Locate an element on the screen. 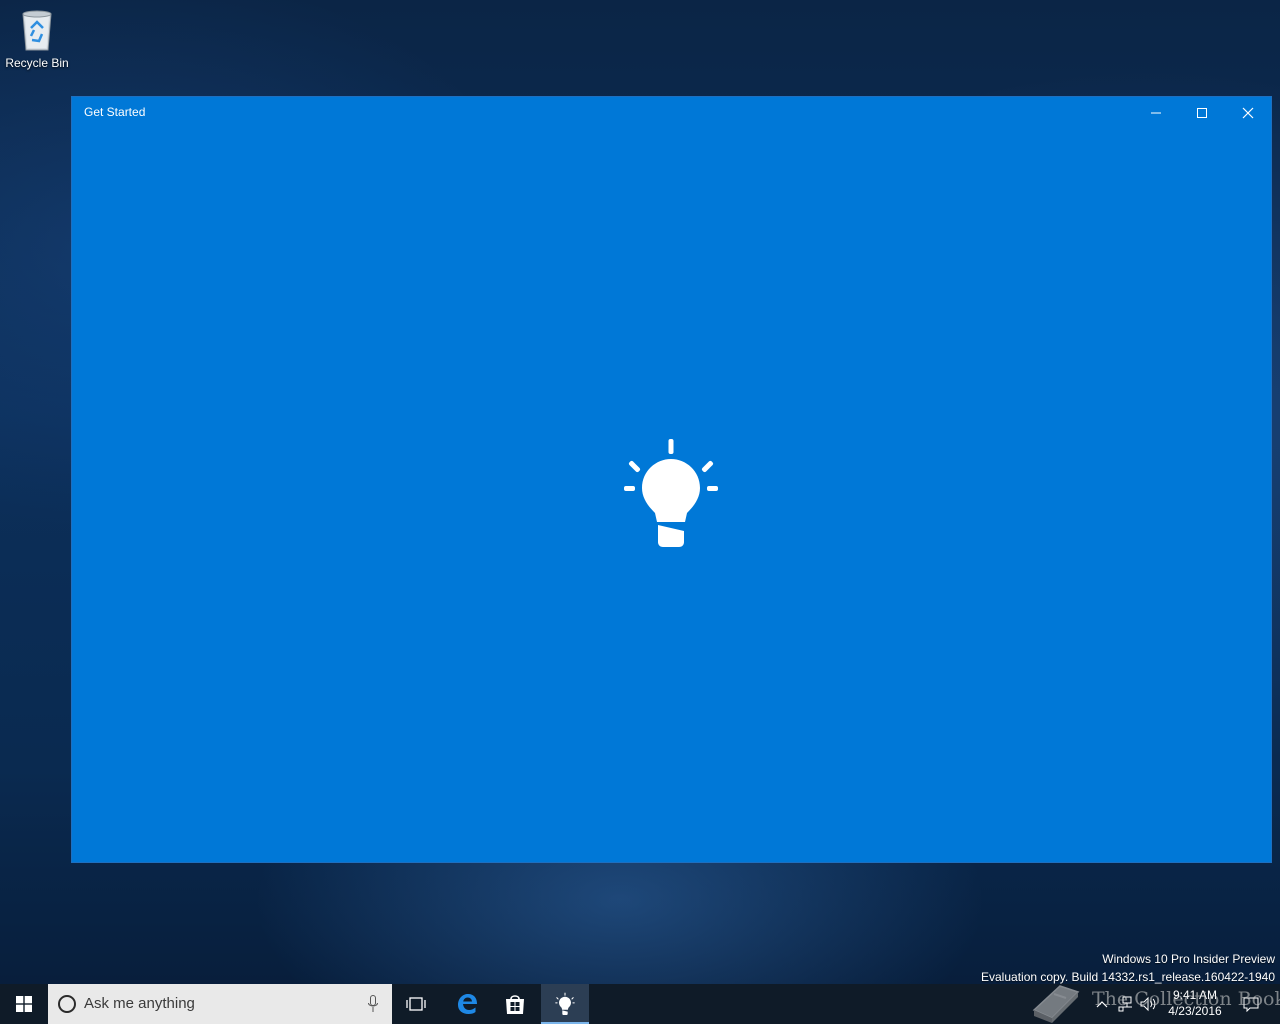 The height and width of the screenshot is (1024, 1280). store-taskbar-button is located at coordinates (515, 1004).